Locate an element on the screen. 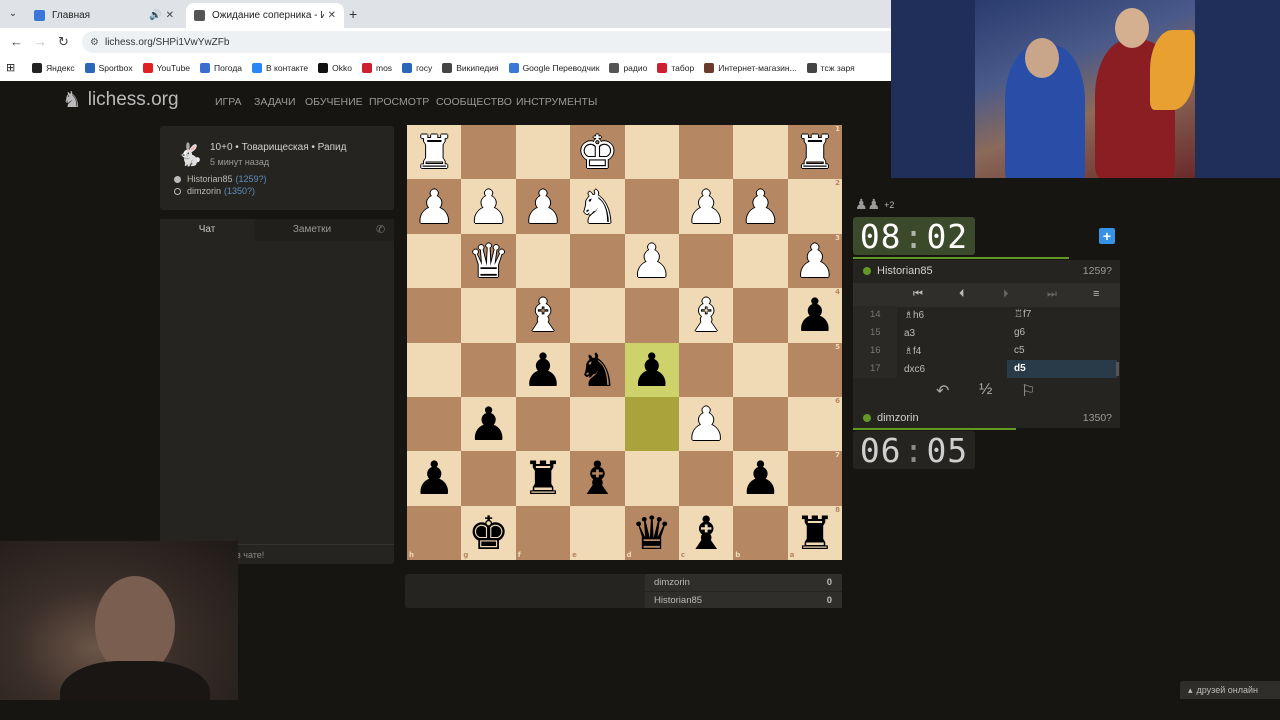  black-king-icon: ♚ is located at coordinates (488, 533).